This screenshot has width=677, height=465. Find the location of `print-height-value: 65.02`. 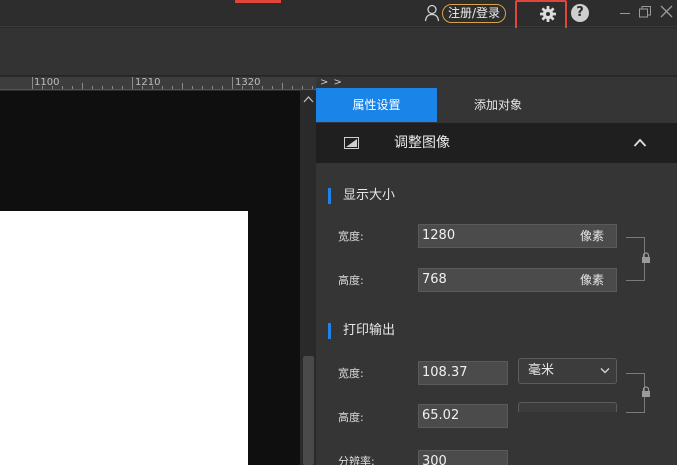

print-height-value: 65.02 is located at coordinates (441, 415).